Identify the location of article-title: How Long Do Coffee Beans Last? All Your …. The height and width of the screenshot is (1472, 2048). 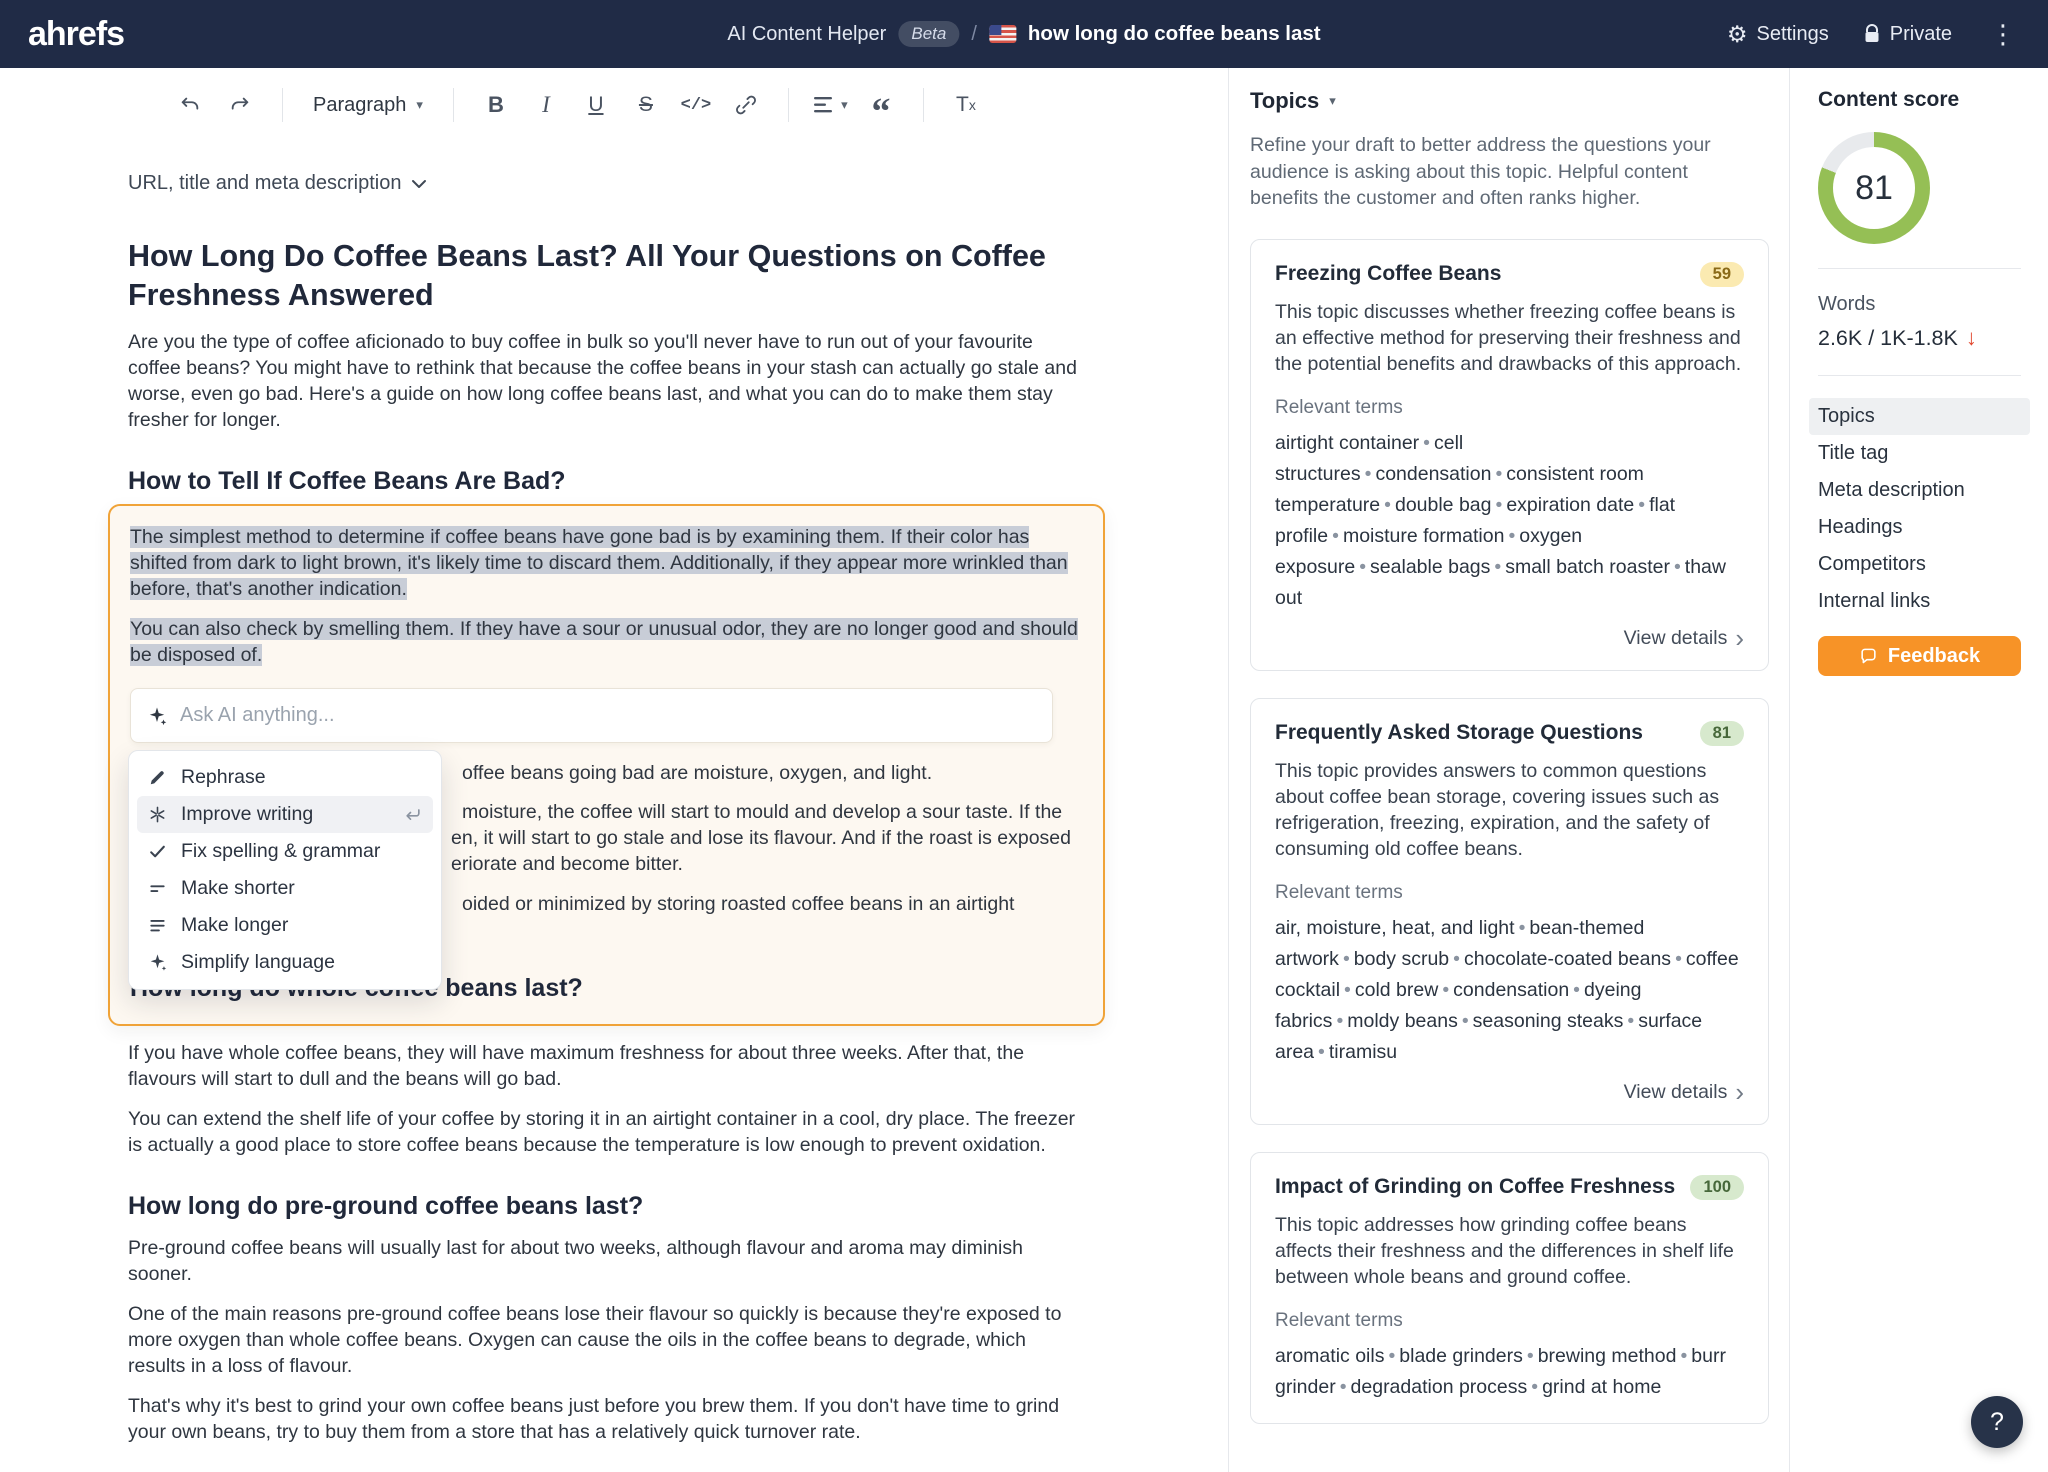
(587, 275).